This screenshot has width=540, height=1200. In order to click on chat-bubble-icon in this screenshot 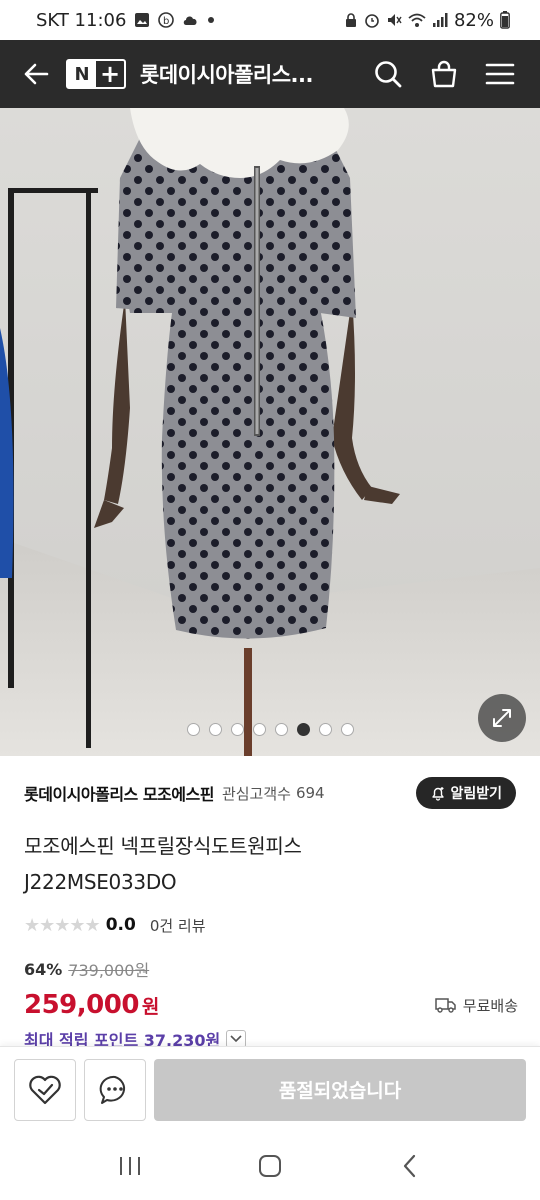, I will do `click(112, 1089)`.